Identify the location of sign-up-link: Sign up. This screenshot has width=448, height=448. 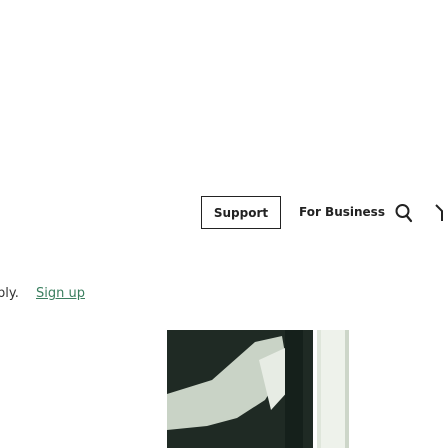
(60, 293).